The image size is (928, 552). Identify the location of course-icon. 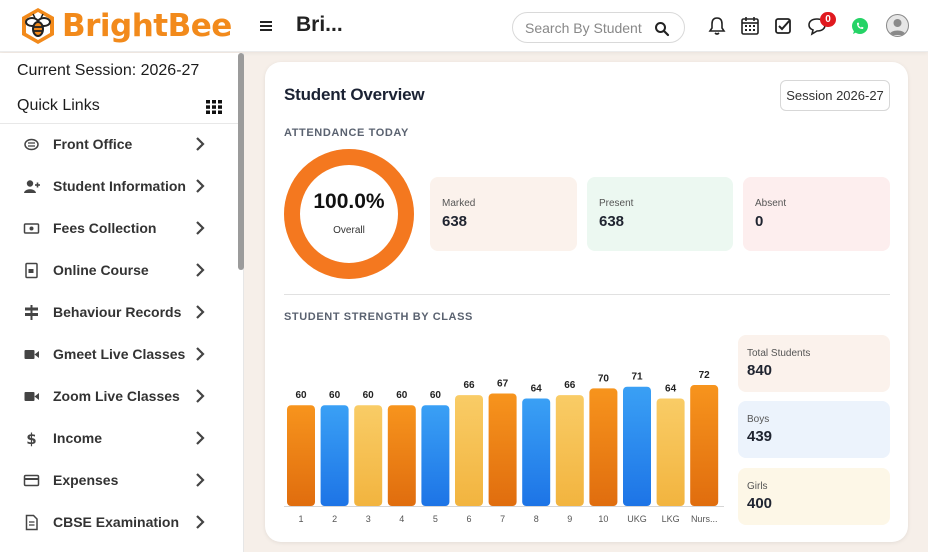
(31, 270).